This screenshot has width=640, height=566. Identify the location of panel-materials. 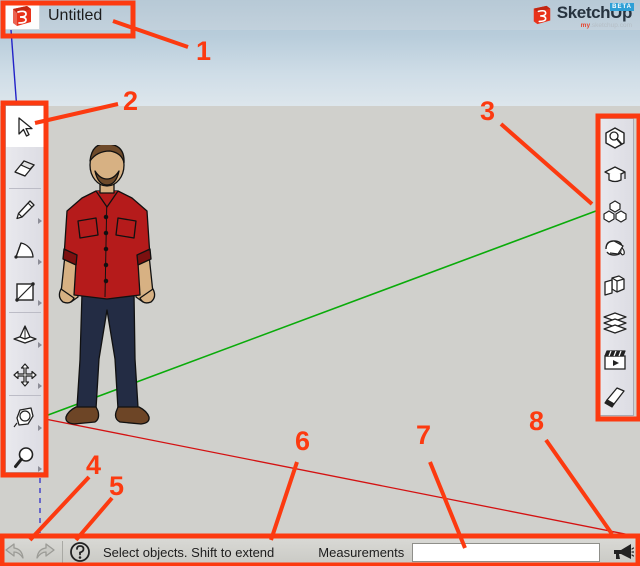
(615, 248).